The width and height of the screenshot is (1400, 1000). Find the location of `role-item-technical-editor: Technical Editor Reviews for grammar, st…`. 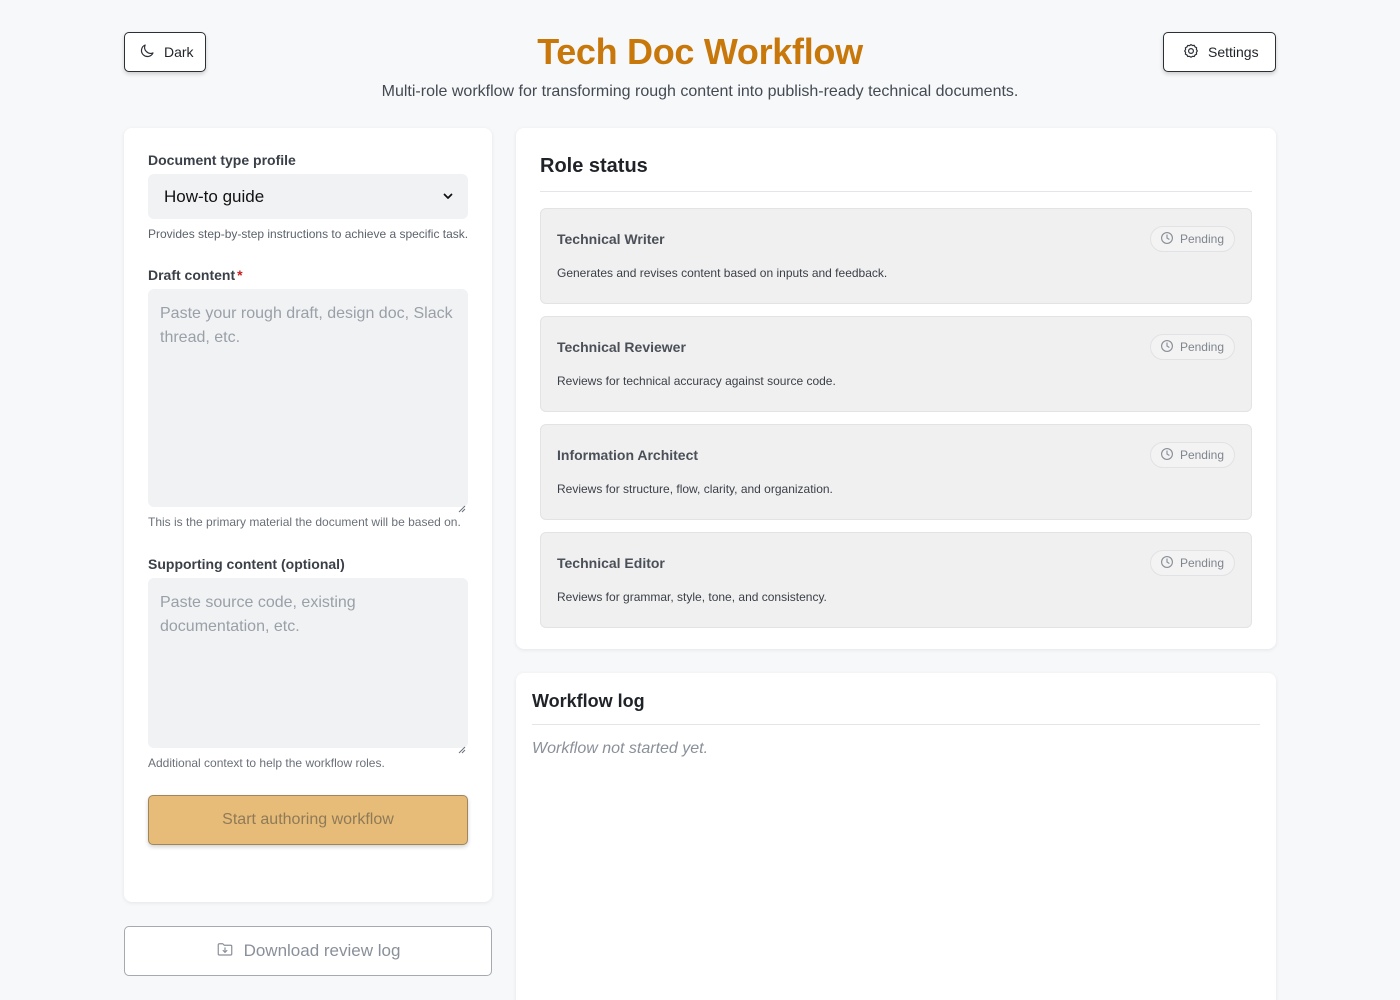

role-item-technical-editor: Technical Editor Reviews for grammar, st… is located at coordinates (896, 580).